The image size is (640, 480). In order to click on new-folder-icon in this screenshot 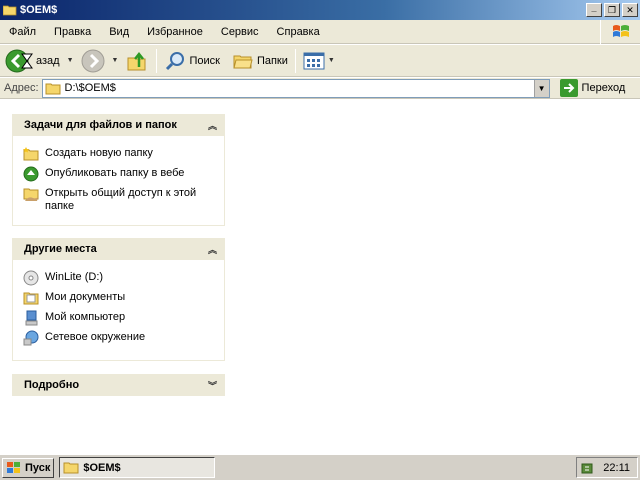, I will do `click(31, 154)`.